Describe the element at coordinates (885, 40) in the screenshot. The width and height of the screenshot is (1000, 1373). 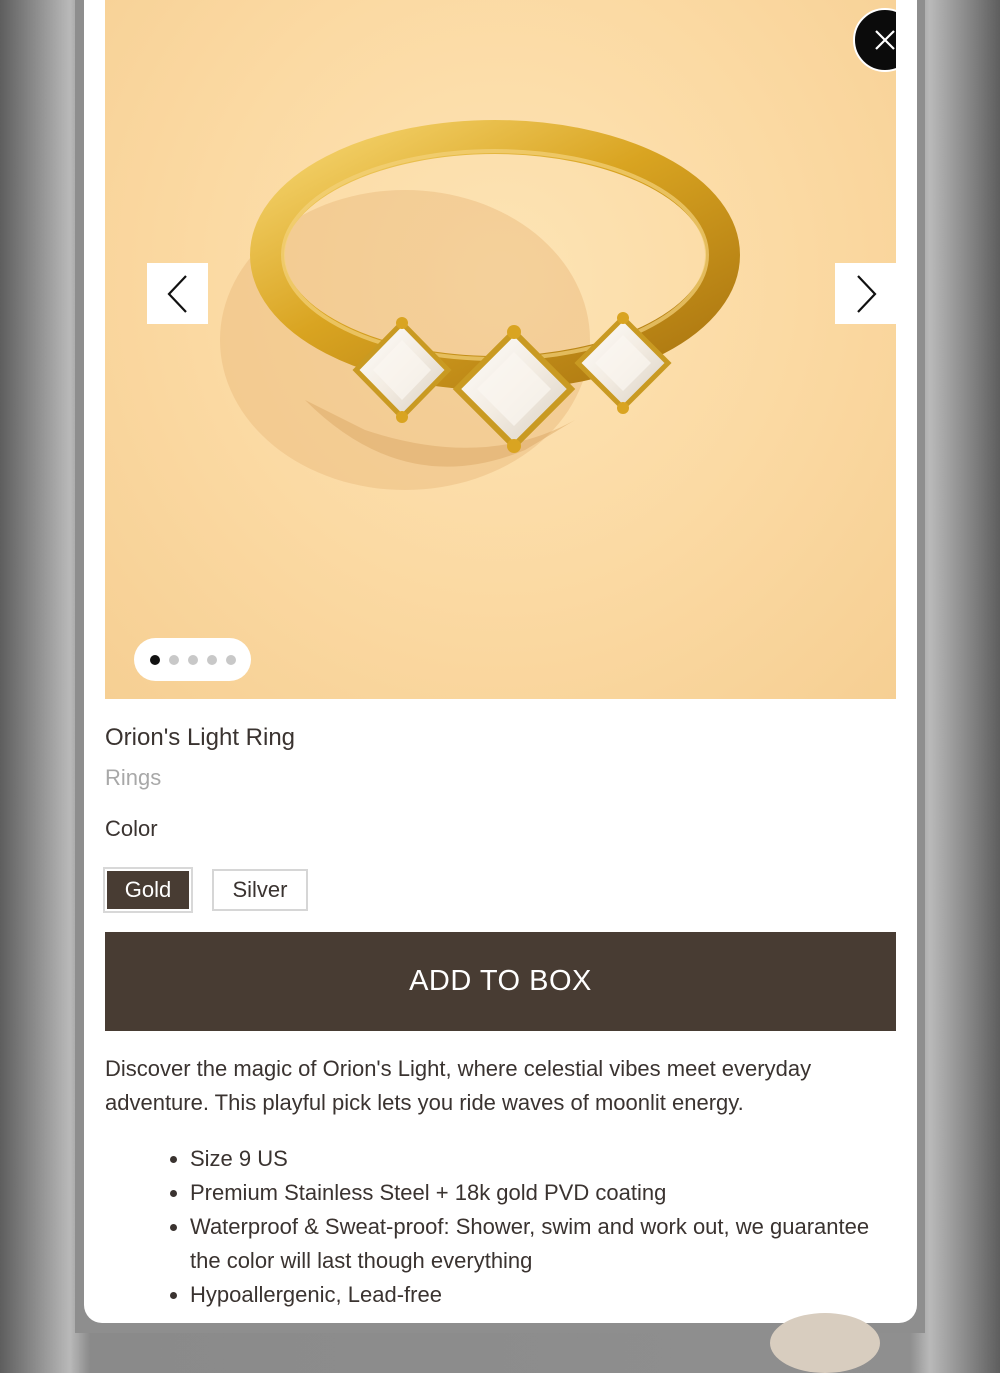
I see `close-icon` at that location.